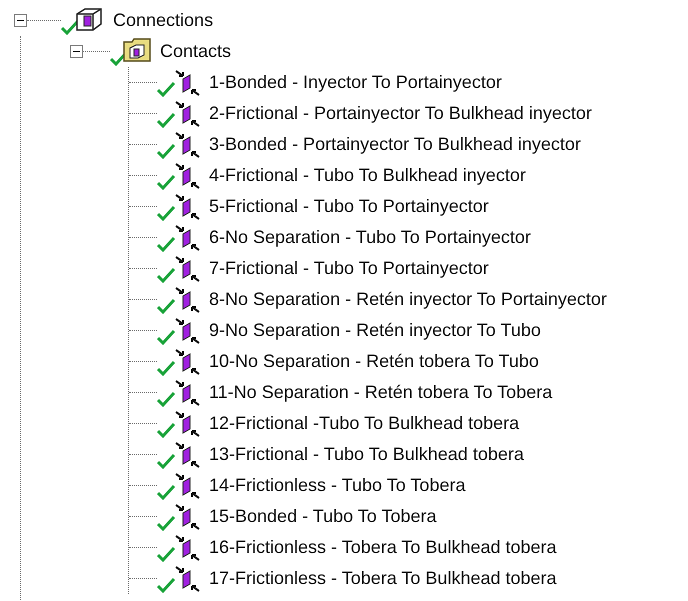 The height and width of the screenshot is (601, 688). I want to click on tree-item-label: 4-Frictional - Tubo To Bulkhead inyector, so click(367, 175).